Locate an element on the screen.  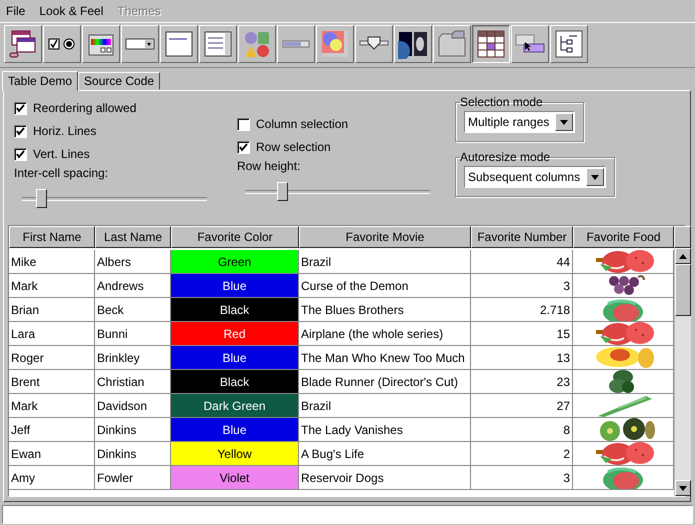
toolbar-button is located at coordinates (491, 44).